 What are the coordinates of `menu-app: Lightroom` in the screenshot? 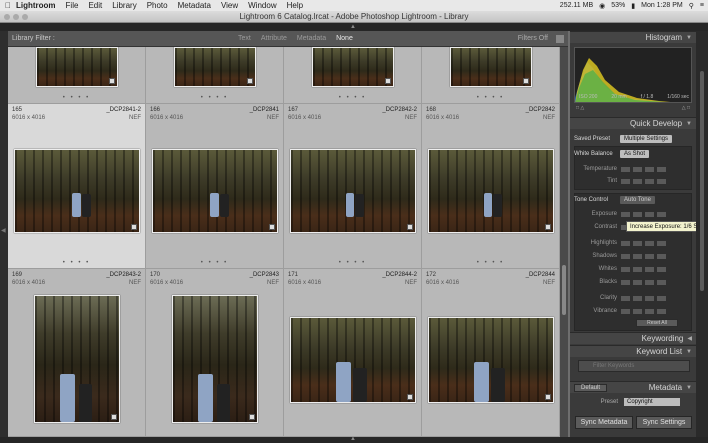 It's located at (36, 5).